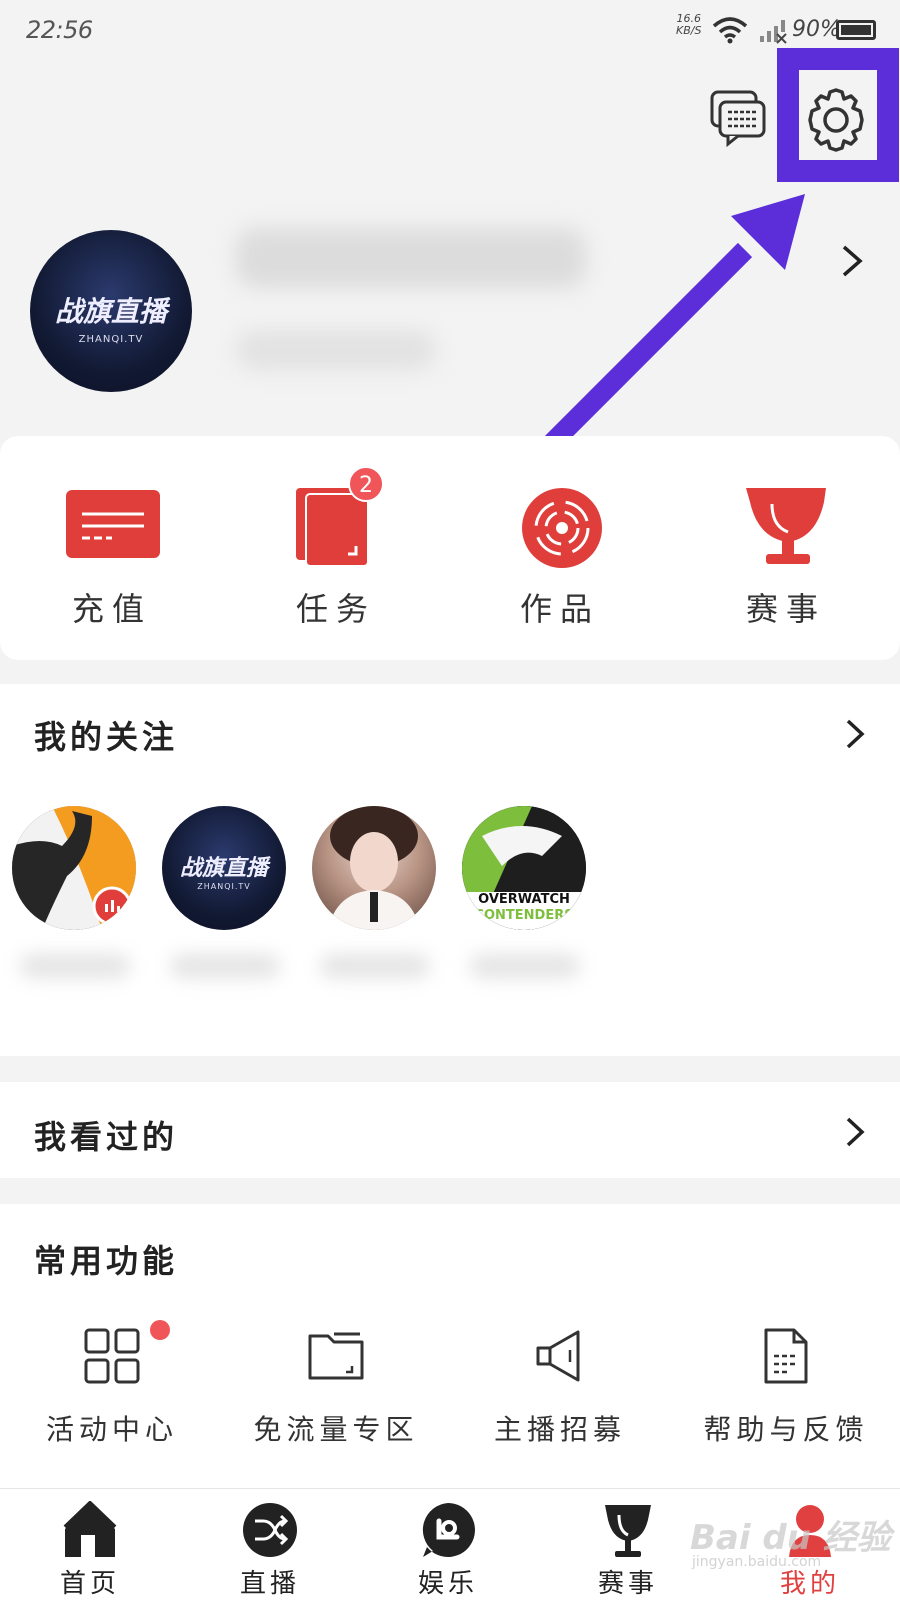  Describe the element at coordinates (560, 1387) in the screenshot. I see `function-anchor-recruit: 主播招募` at that location.